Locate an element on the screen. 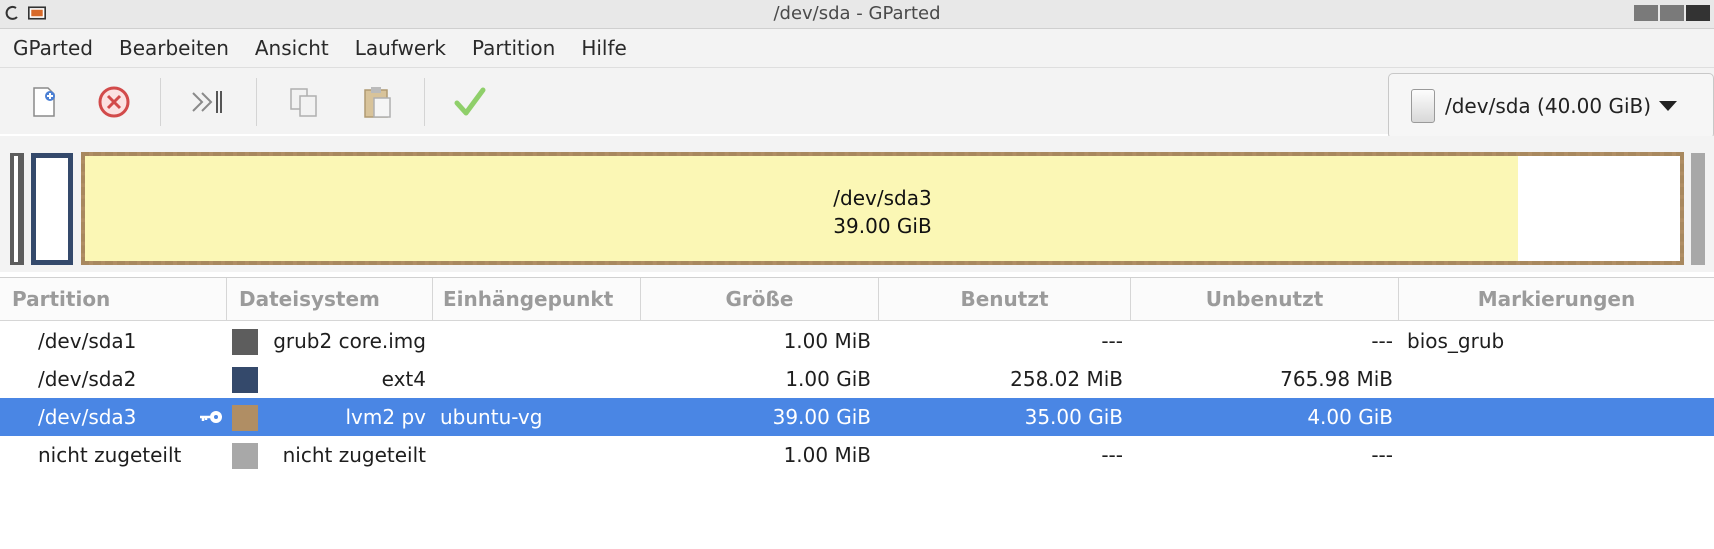 The image size is (1714, 549). new-partition-button is located at coordinates (44, 102).